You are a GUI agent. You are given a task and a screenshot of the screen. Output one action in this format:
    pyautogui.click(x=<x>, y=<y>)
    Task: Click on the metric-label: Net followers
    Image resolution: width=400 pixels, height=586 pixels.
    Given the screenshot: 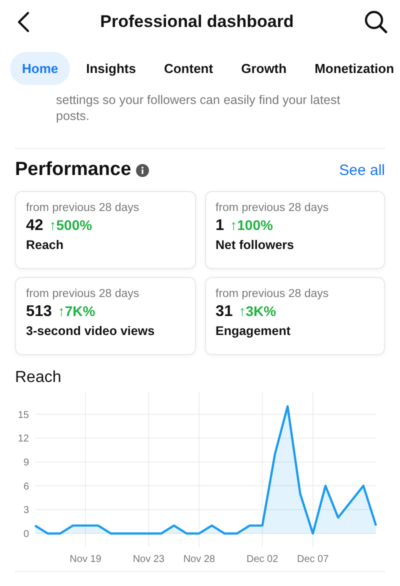 What is the action you would take?
    pyautogui.click(x=255, y=245)
    